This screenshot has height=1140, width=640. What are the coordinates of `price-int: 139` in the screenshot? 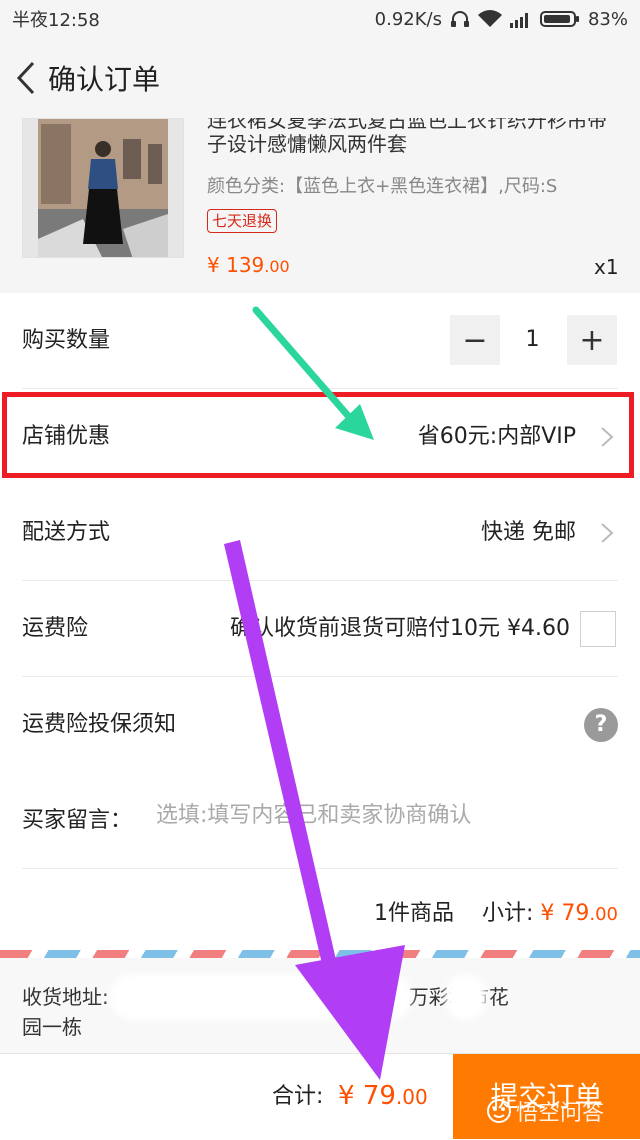 It's located at (245, 265).